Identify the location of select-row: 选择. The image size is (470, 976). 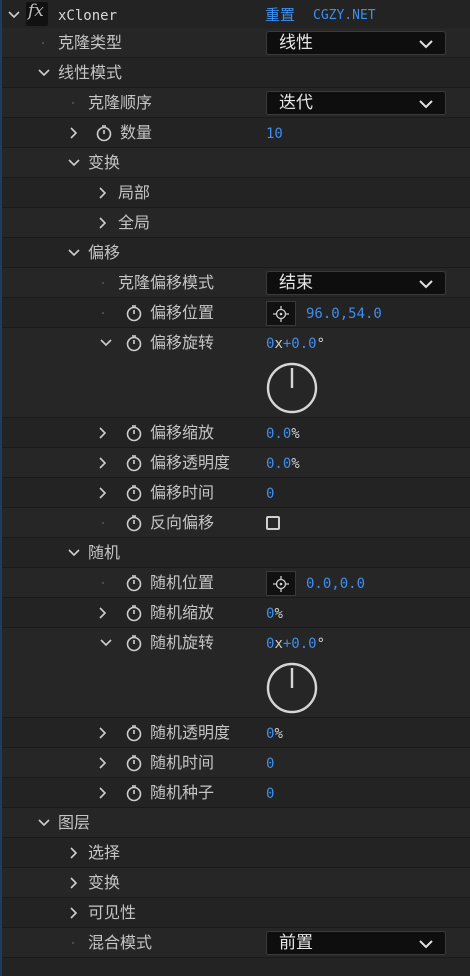
(235, 853).